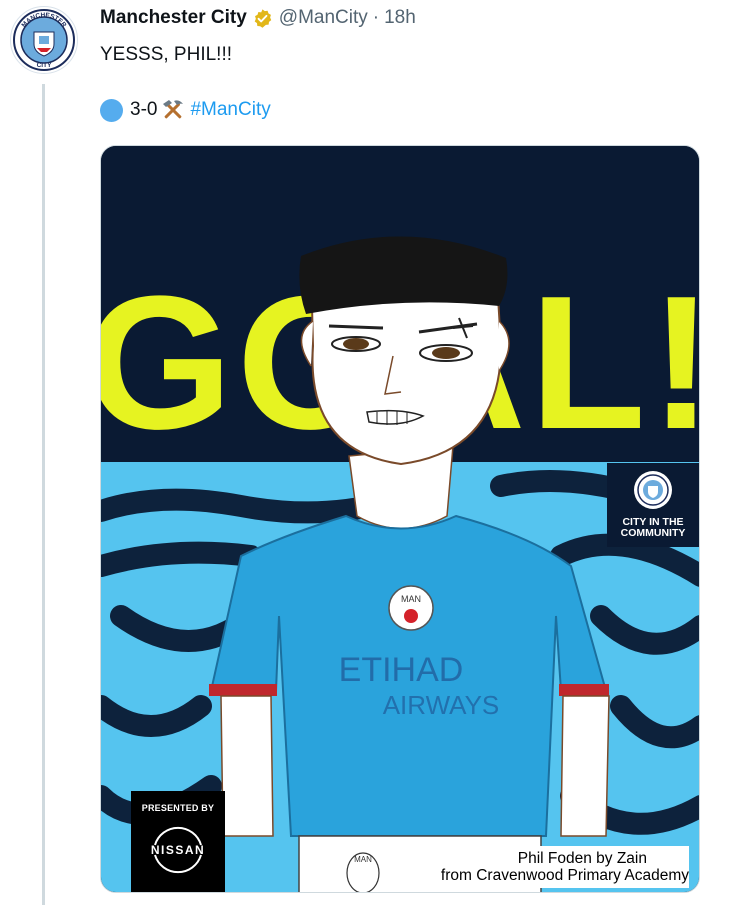 This screenshot has width=730, height=905. Describe the element at coordinates (230, 110) in the screenshot. I see `hashtag-link: #ManCity` at that location.